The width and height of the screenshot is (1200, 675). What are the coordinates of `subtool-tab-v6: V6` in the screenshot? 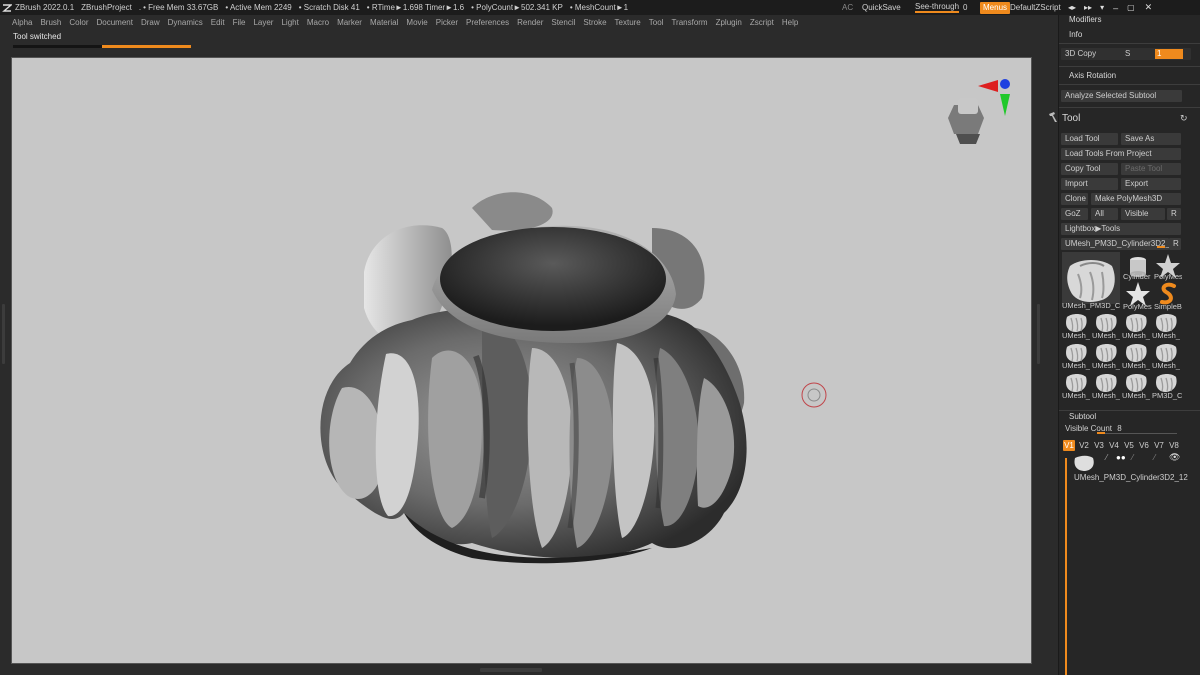 It's located at (1144, 445).